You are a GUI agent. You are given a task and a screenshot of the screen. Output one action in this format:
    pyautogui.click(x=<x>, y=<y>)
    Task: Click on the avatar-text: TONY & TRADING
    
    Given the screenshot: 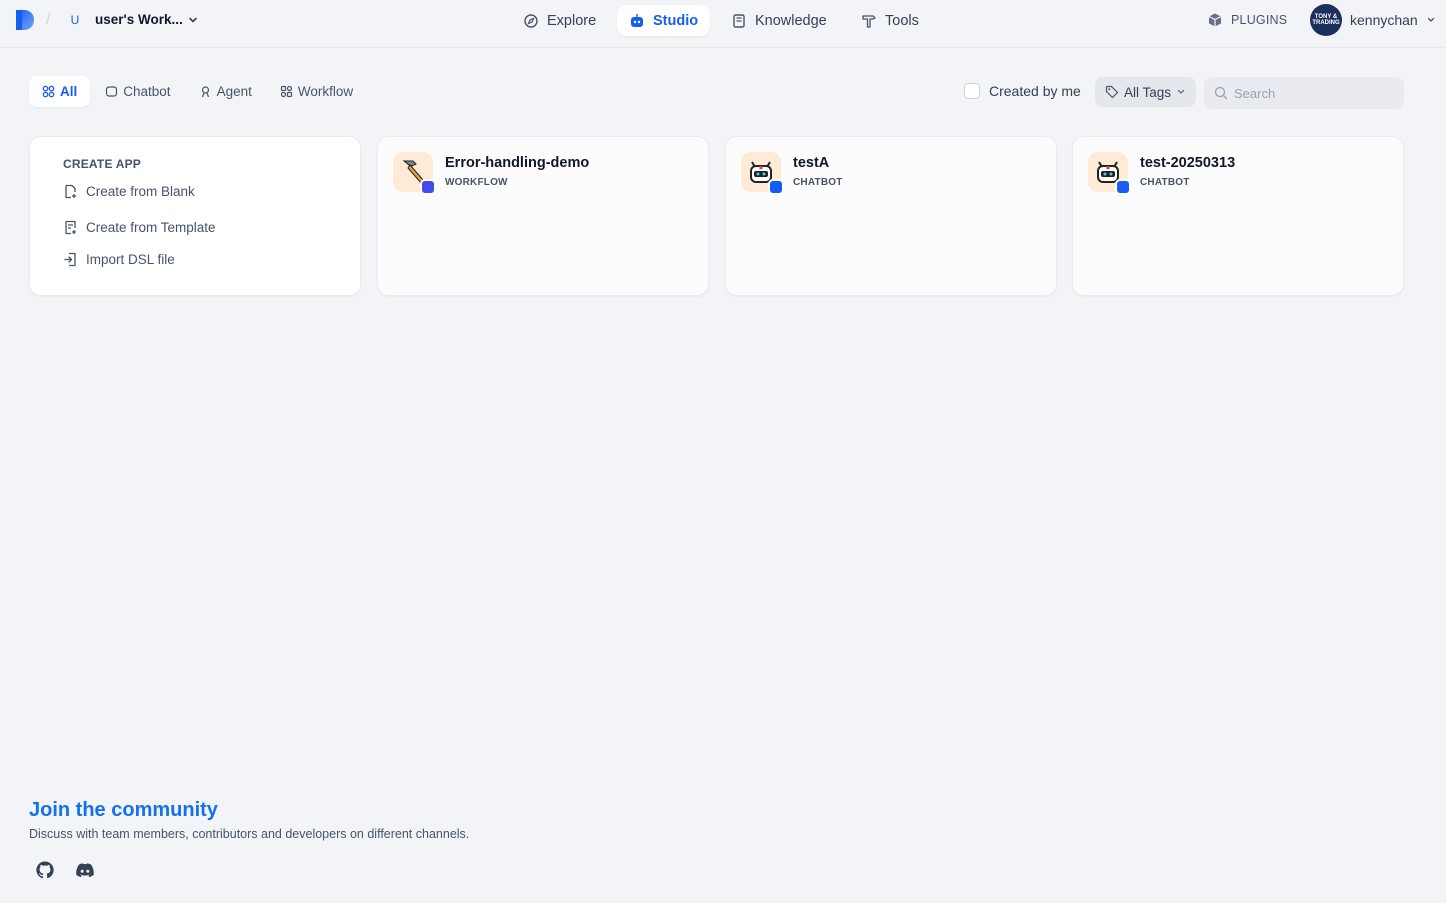 What is the action you would take?
    pyautogui.click(x=1326, y=20)
    